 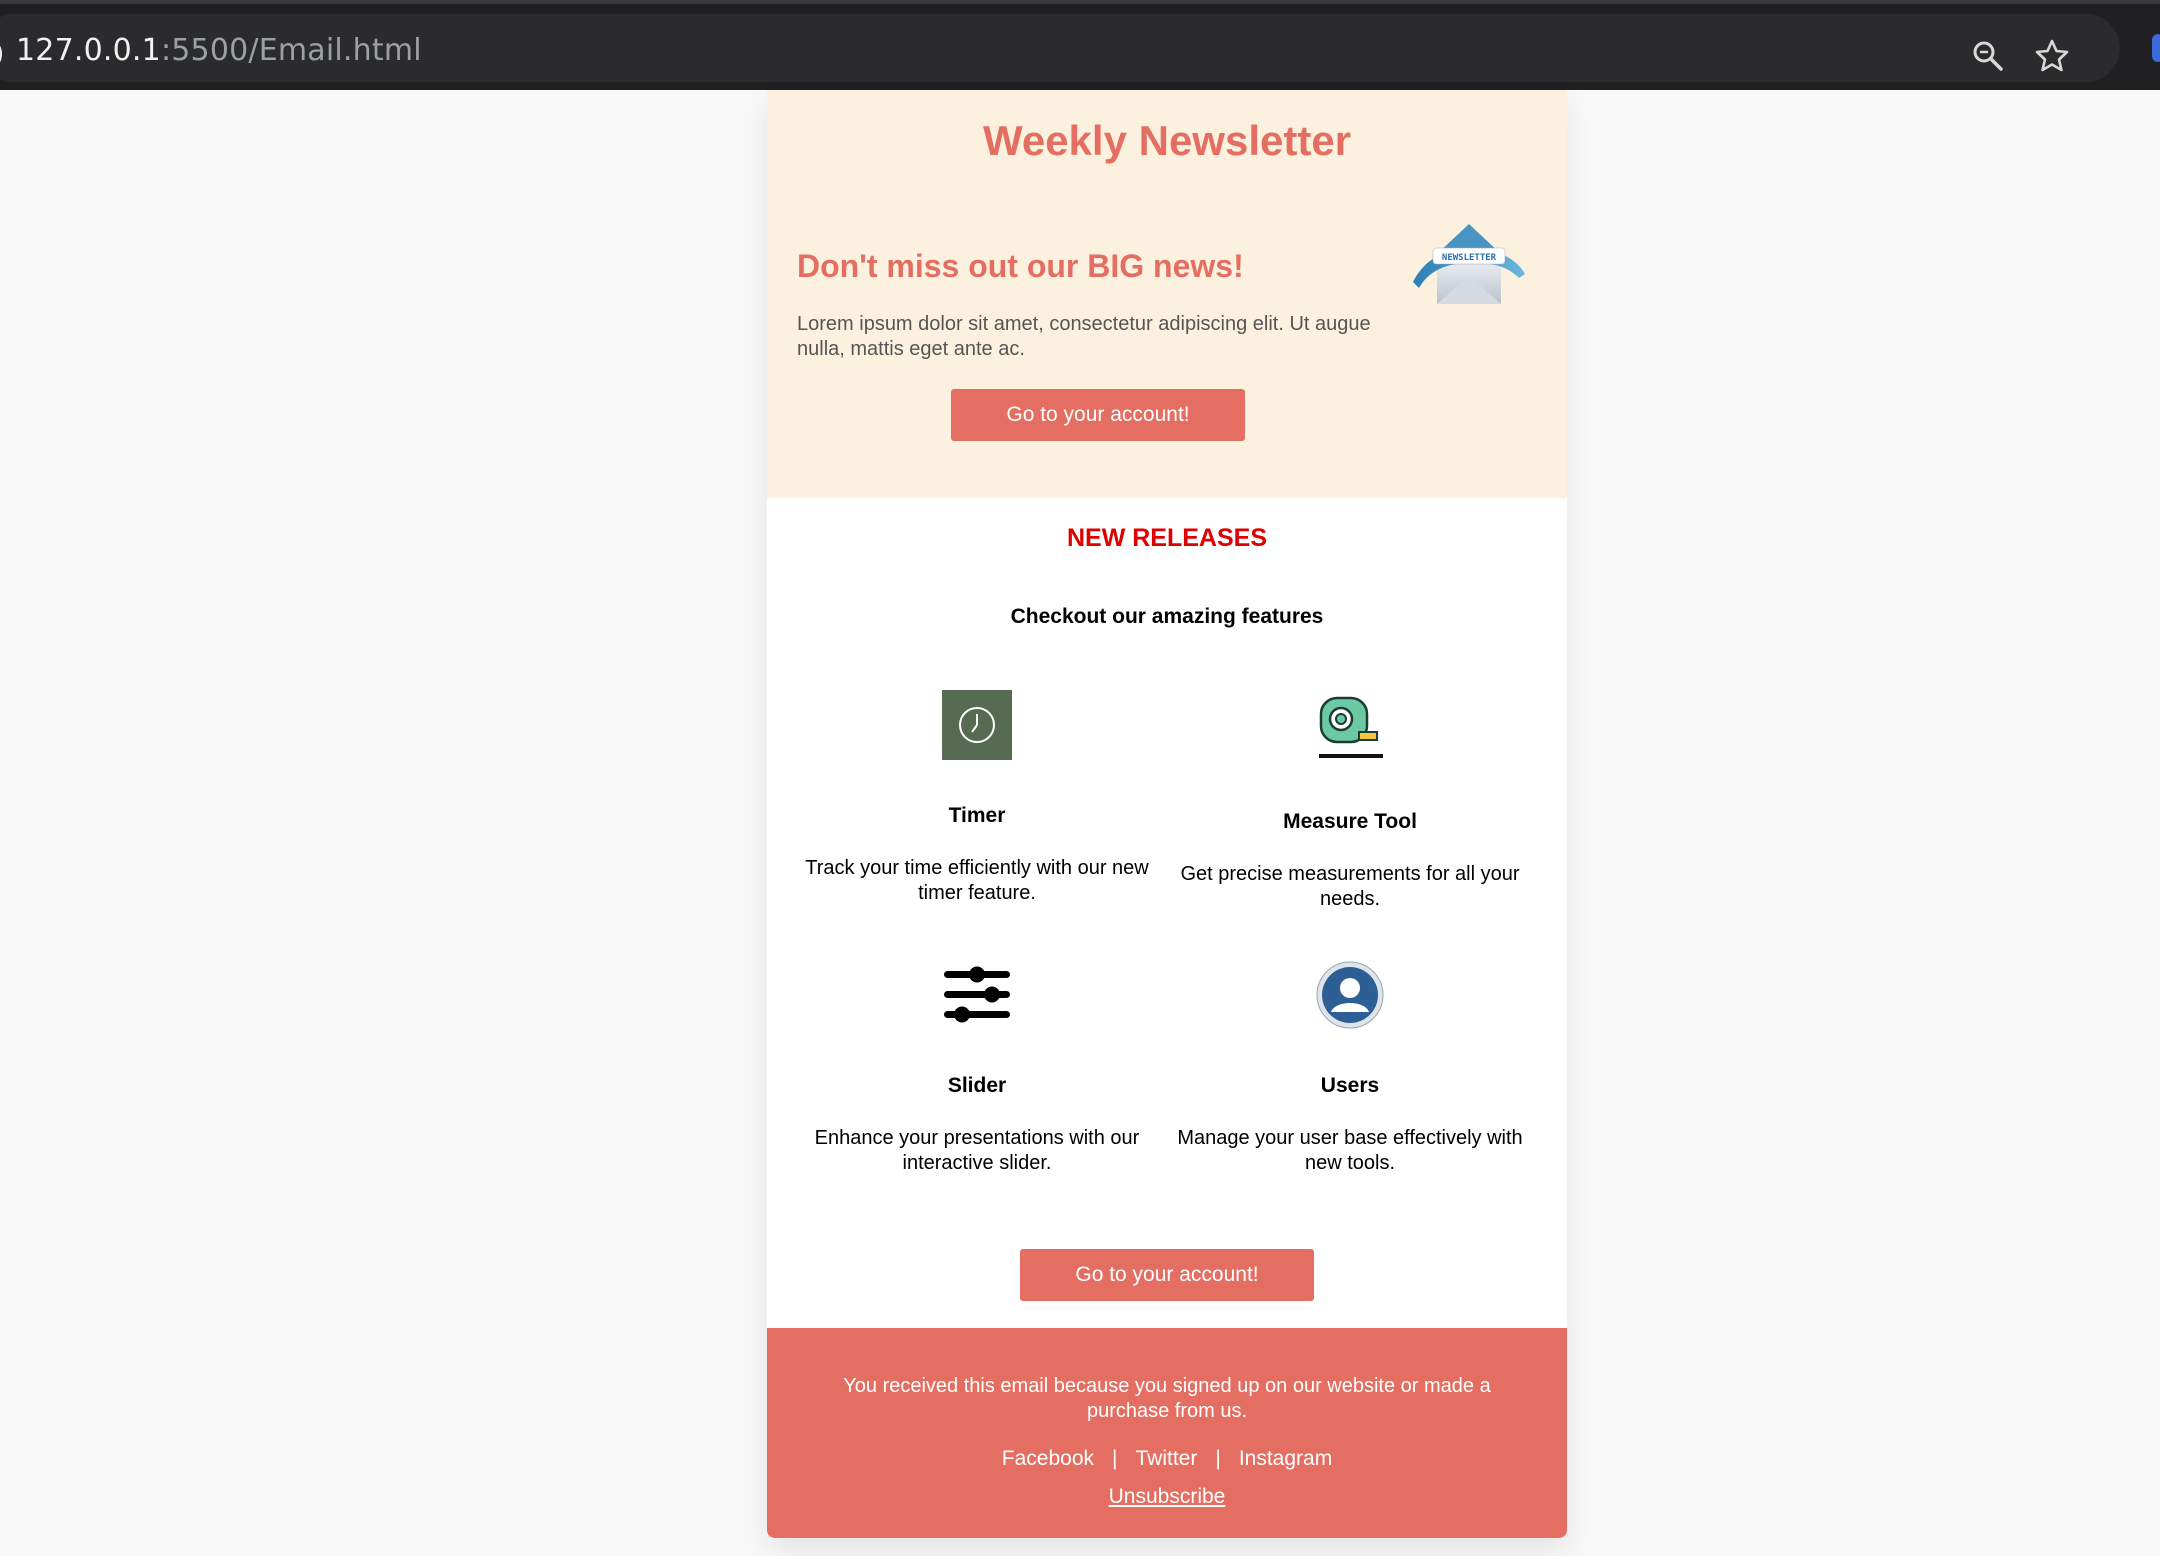 I want to click on unsubscribe-row: Unsubscribe, so click(x=1167, y=1497).